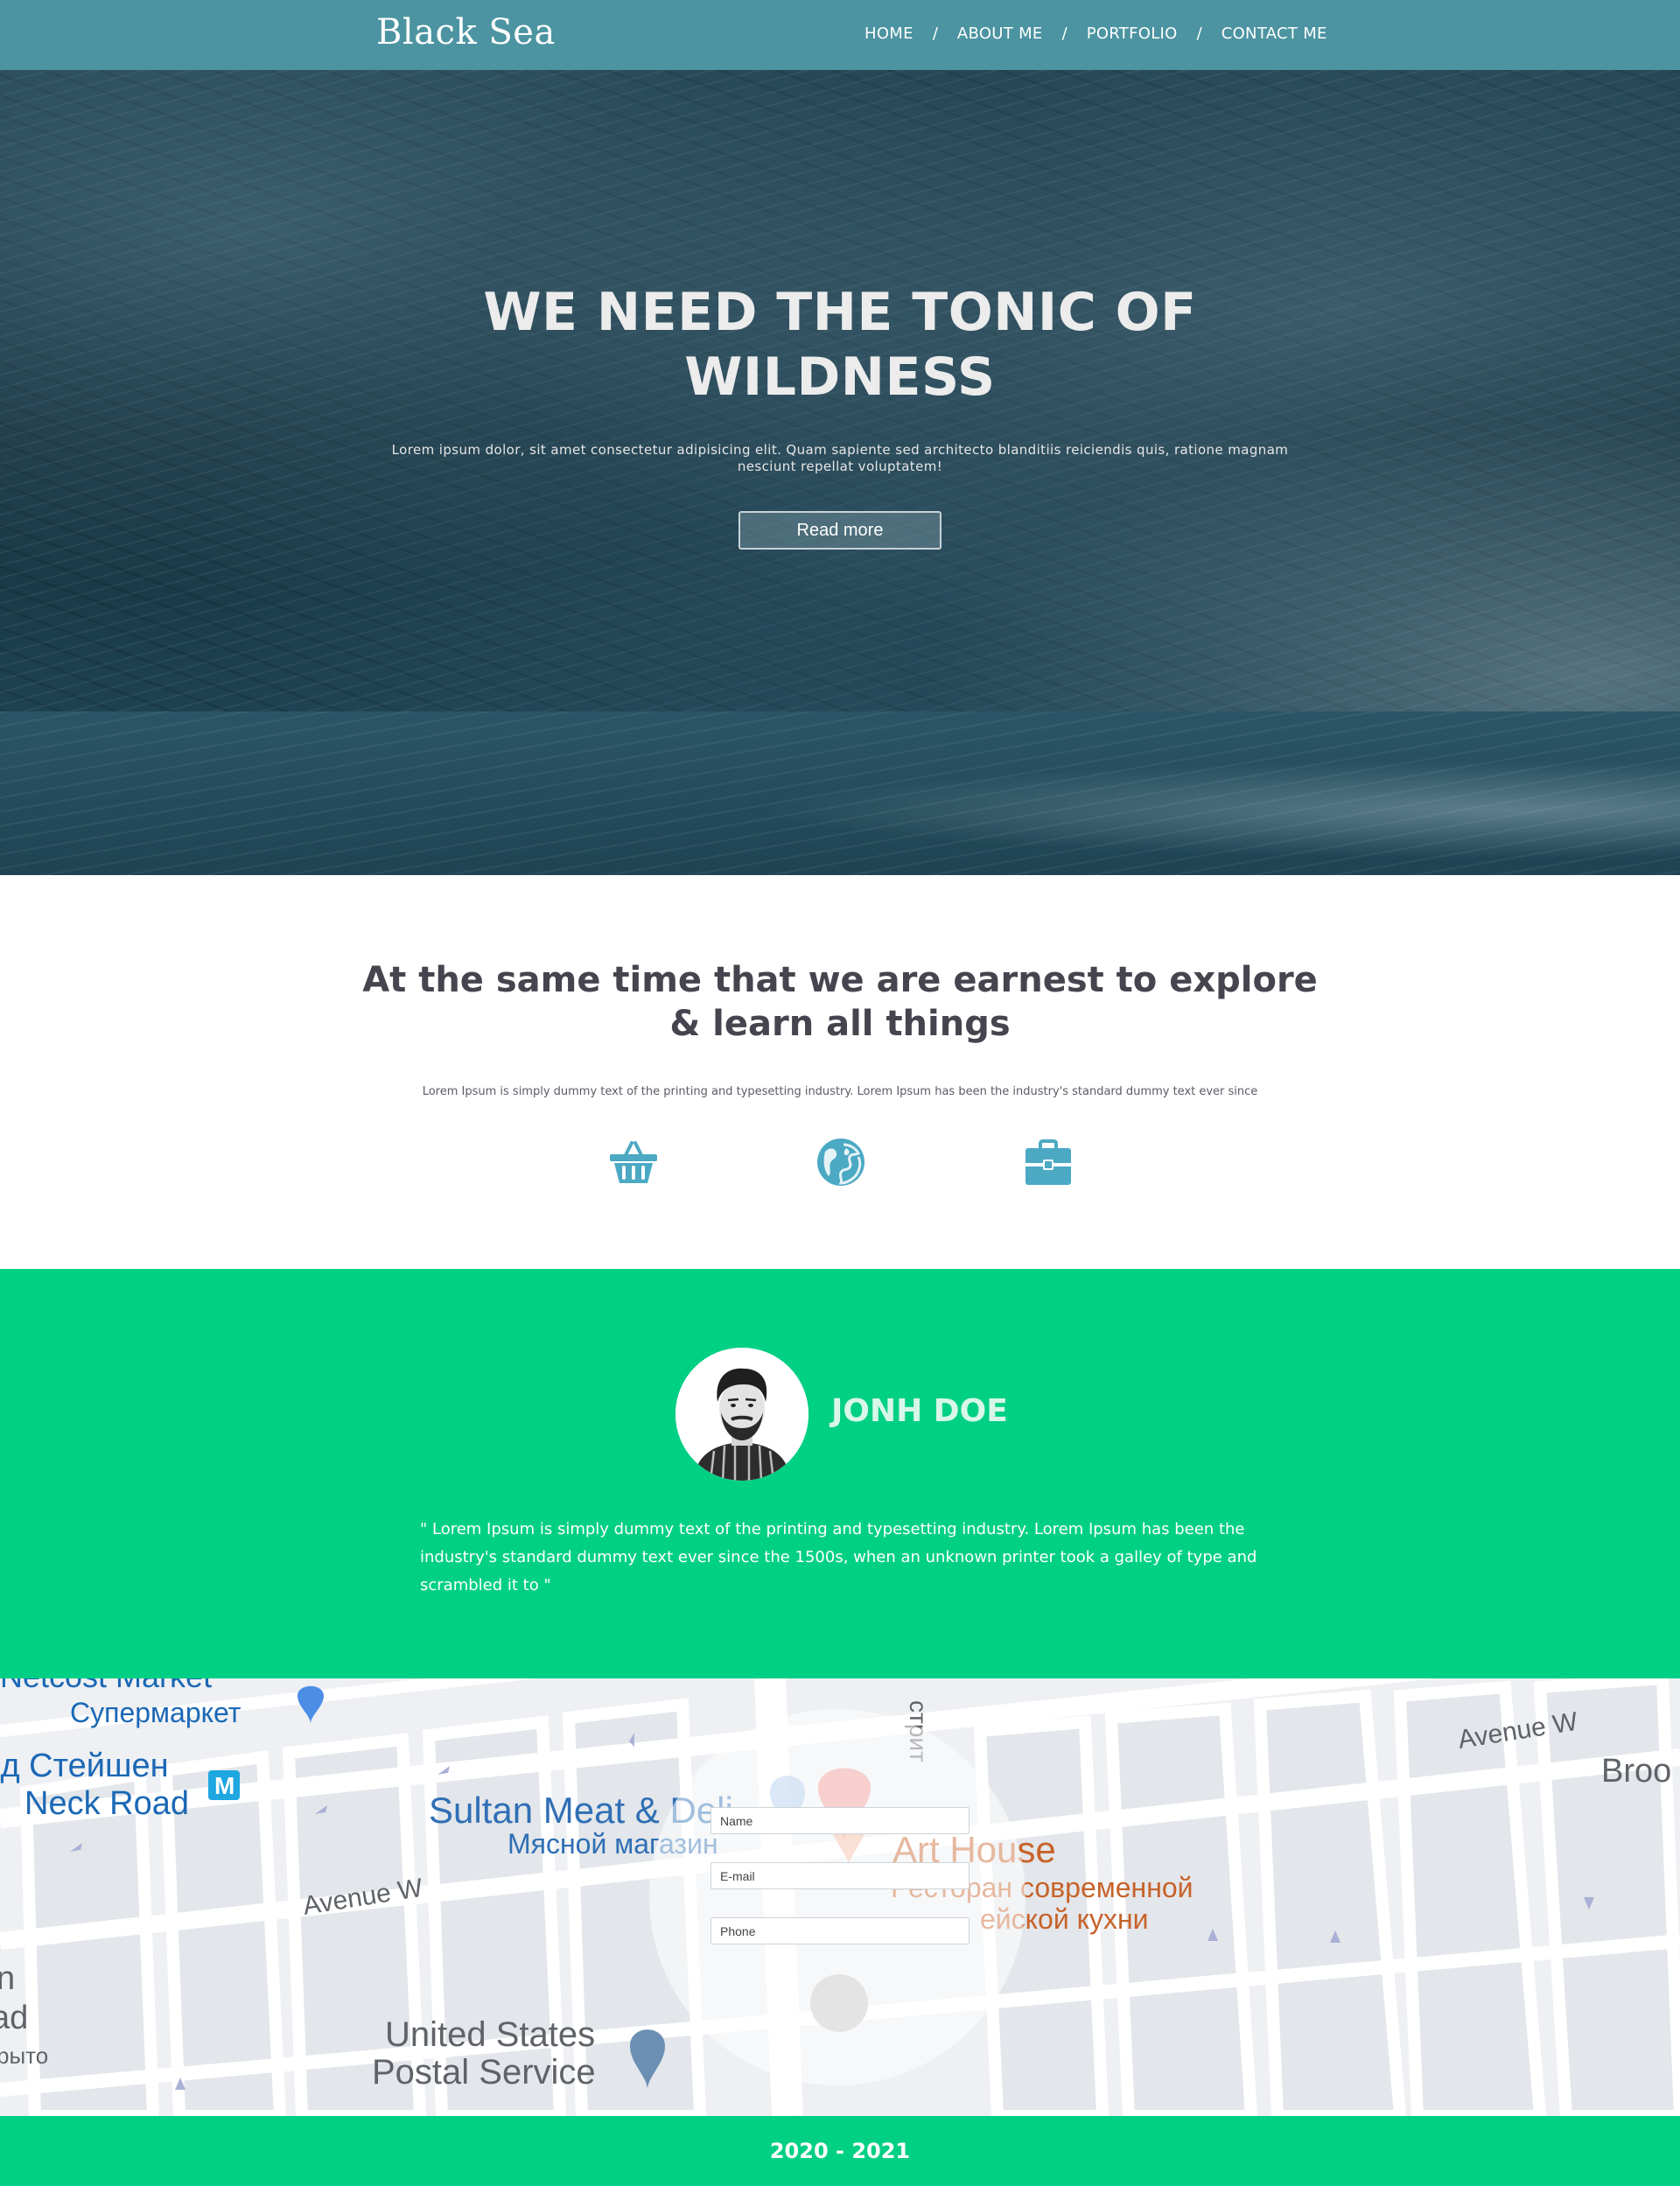 The height and width of the screenshot is (2186, 1680). I want to click on nav-about-me: ABOUT ME, so click(1000, 34).